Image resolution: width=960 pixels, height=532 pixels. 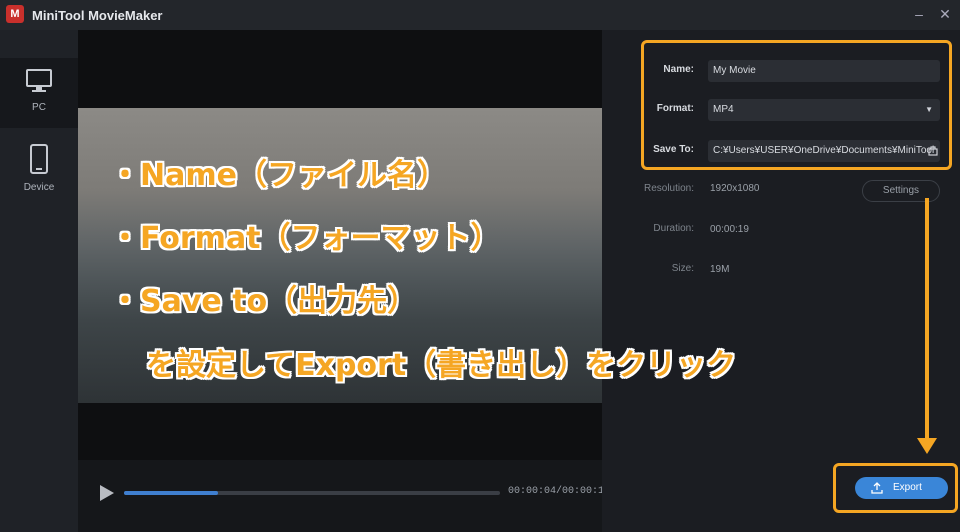 What do you see at coordinates (919, 14) in the screenshot?
I see `minimize-icon: –` at bounding box center [919, 14].